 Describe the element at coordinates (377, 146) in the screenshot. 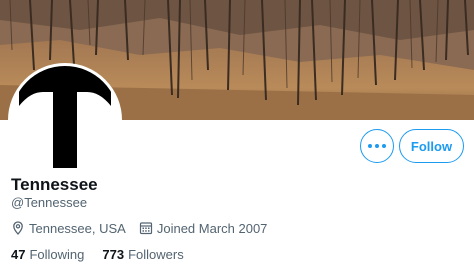

I see `more-options-button` at that location.